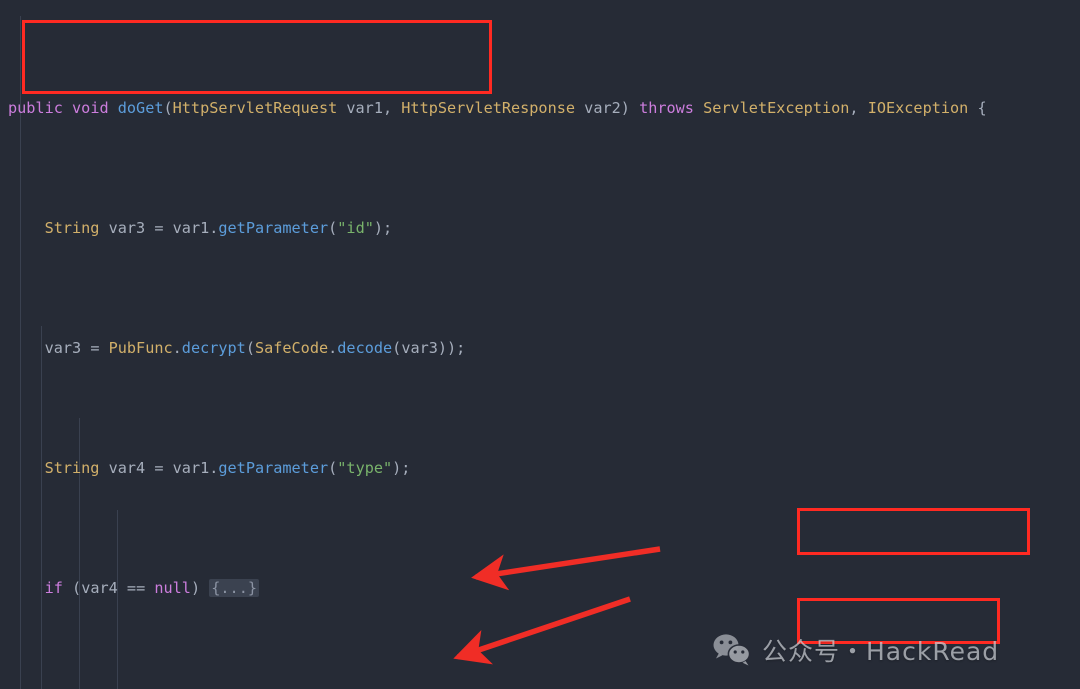 This screenshot has width=1080, height=689. I want to click on sql-concat-box-original, so click(913, 531).